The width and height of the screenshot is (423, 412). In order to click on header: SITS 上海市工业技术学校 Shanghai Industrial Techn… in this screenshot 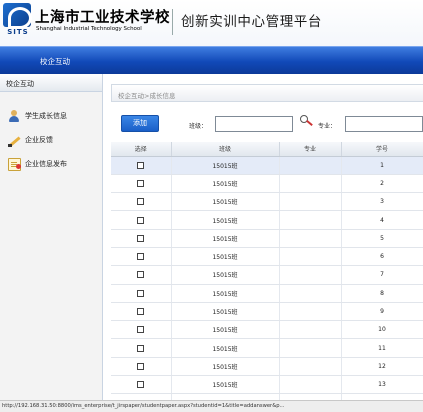, I will do `click(211, 23)`.